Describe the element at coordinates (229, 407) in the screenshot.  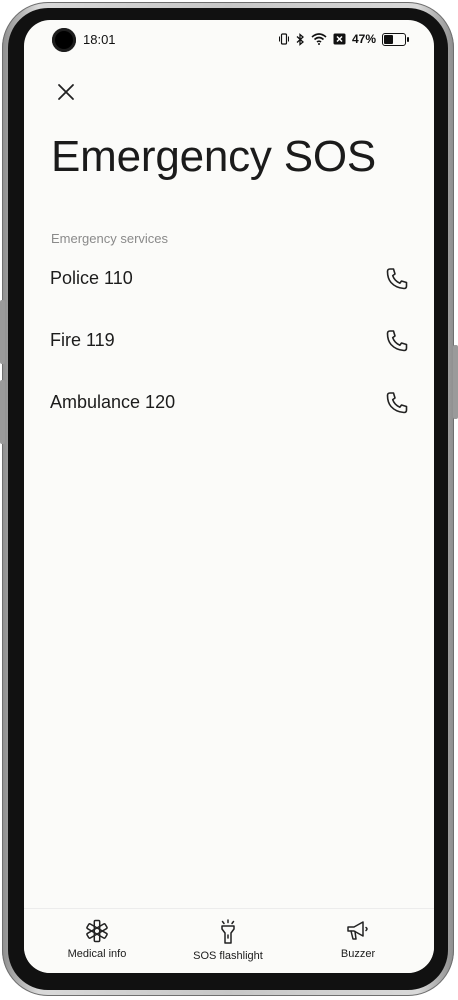
I see `service-item-ambulance: Ambulance 120` at that location.